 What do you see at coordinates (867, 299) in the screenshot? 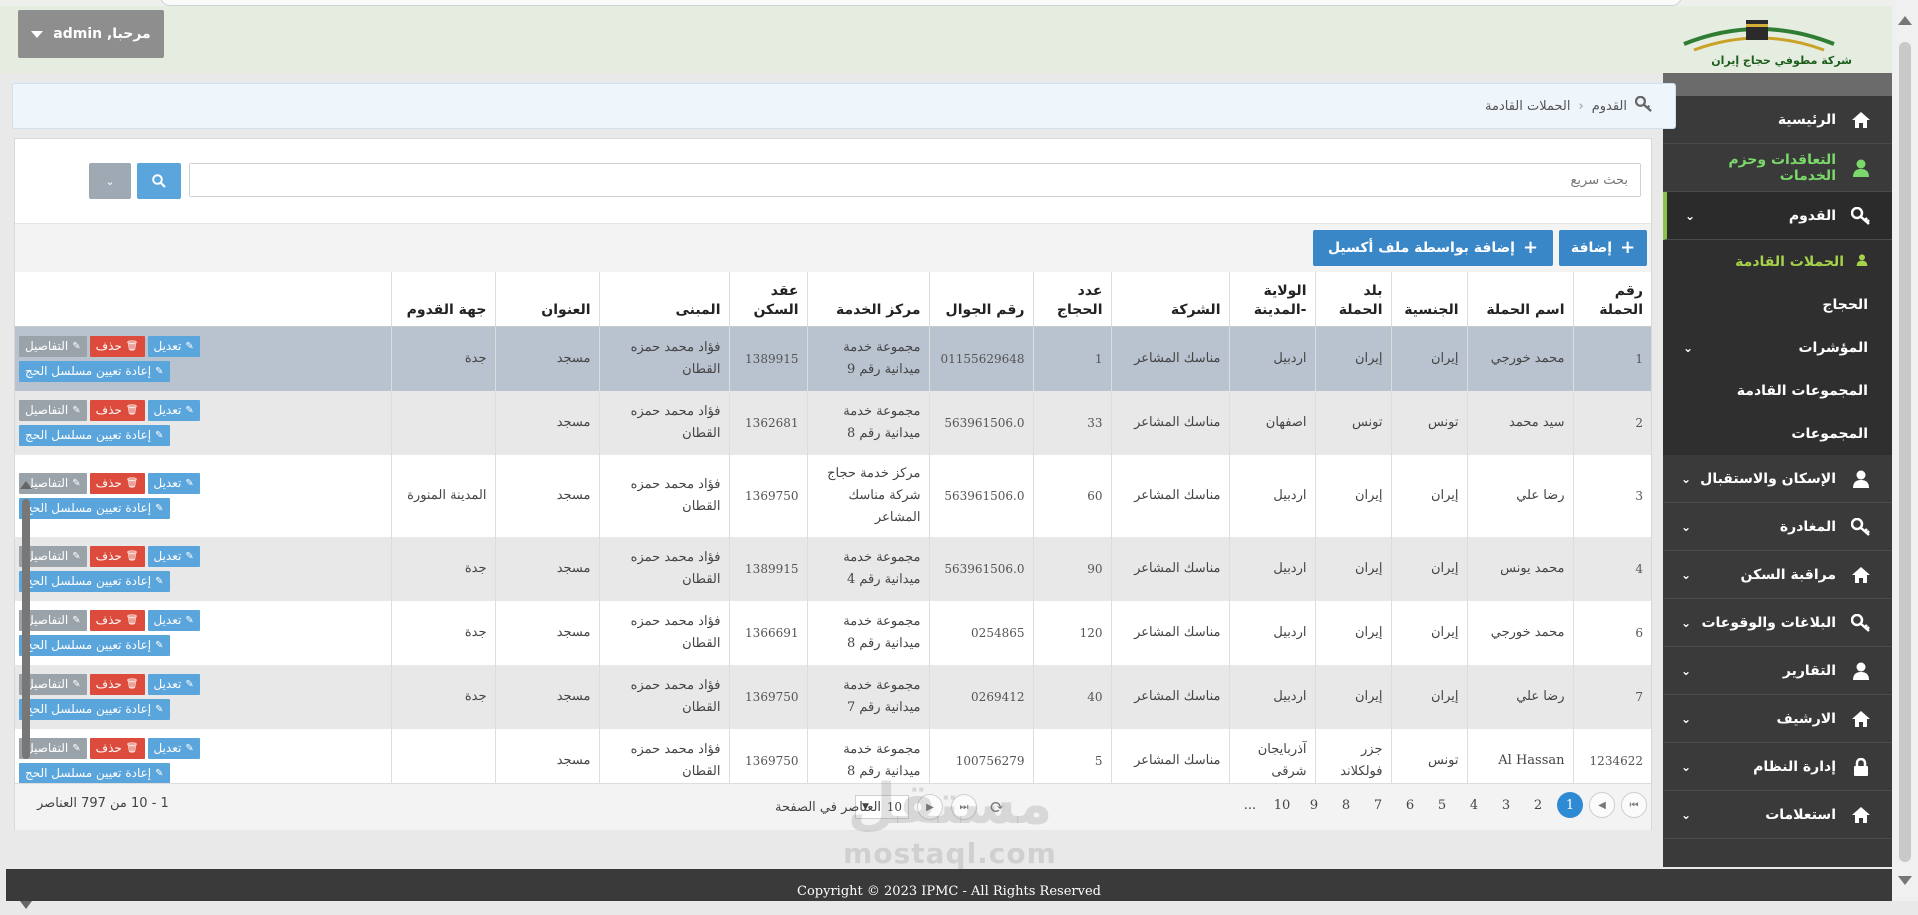
I see `column-header: مركز الخدمة` at bounding box center [867, 299].